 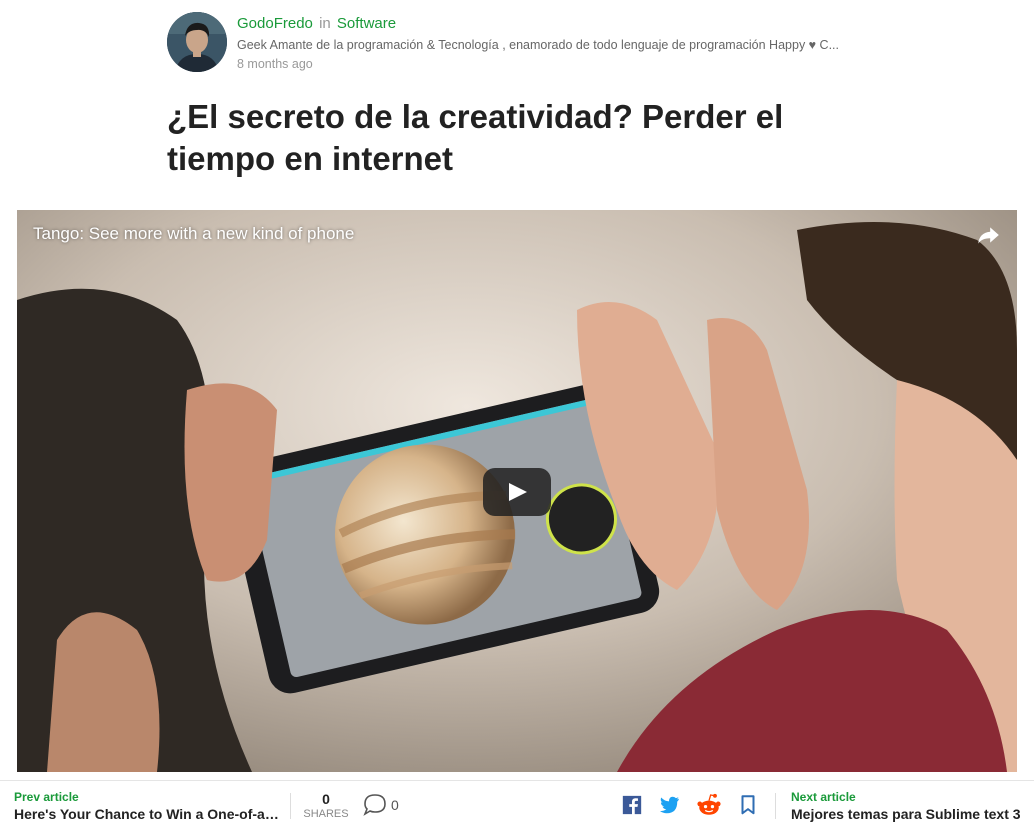 What do you see at coordinates (326, 814) in the screenshot?
I see `share-label: SHARES` at bounding box center [326, 814].